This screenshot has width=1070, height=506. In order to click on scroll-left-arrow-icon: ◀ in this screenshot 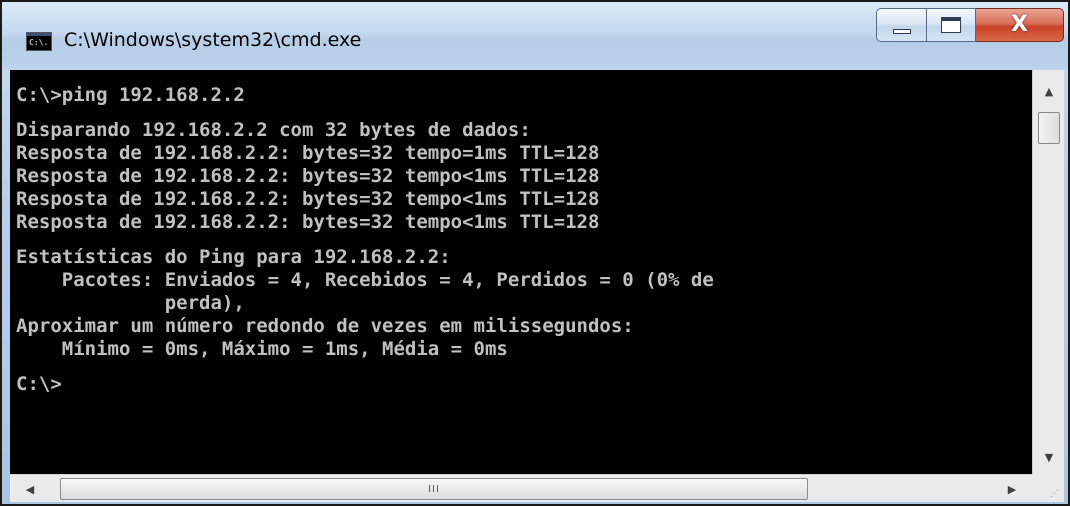, I will do `click(30, 489)`.